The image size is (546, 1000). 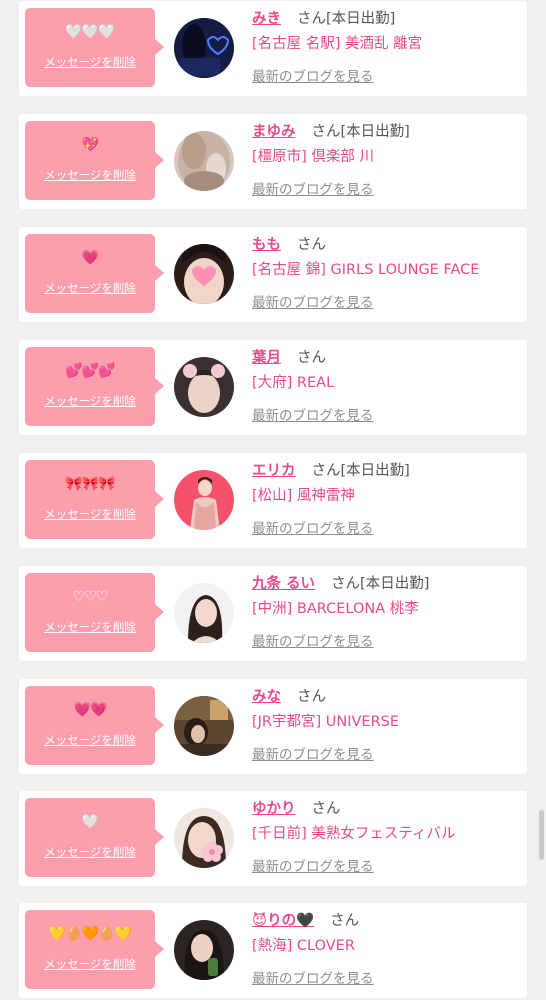 I want to click on member-name-link: ゆかり, so click(x=274, y=809).